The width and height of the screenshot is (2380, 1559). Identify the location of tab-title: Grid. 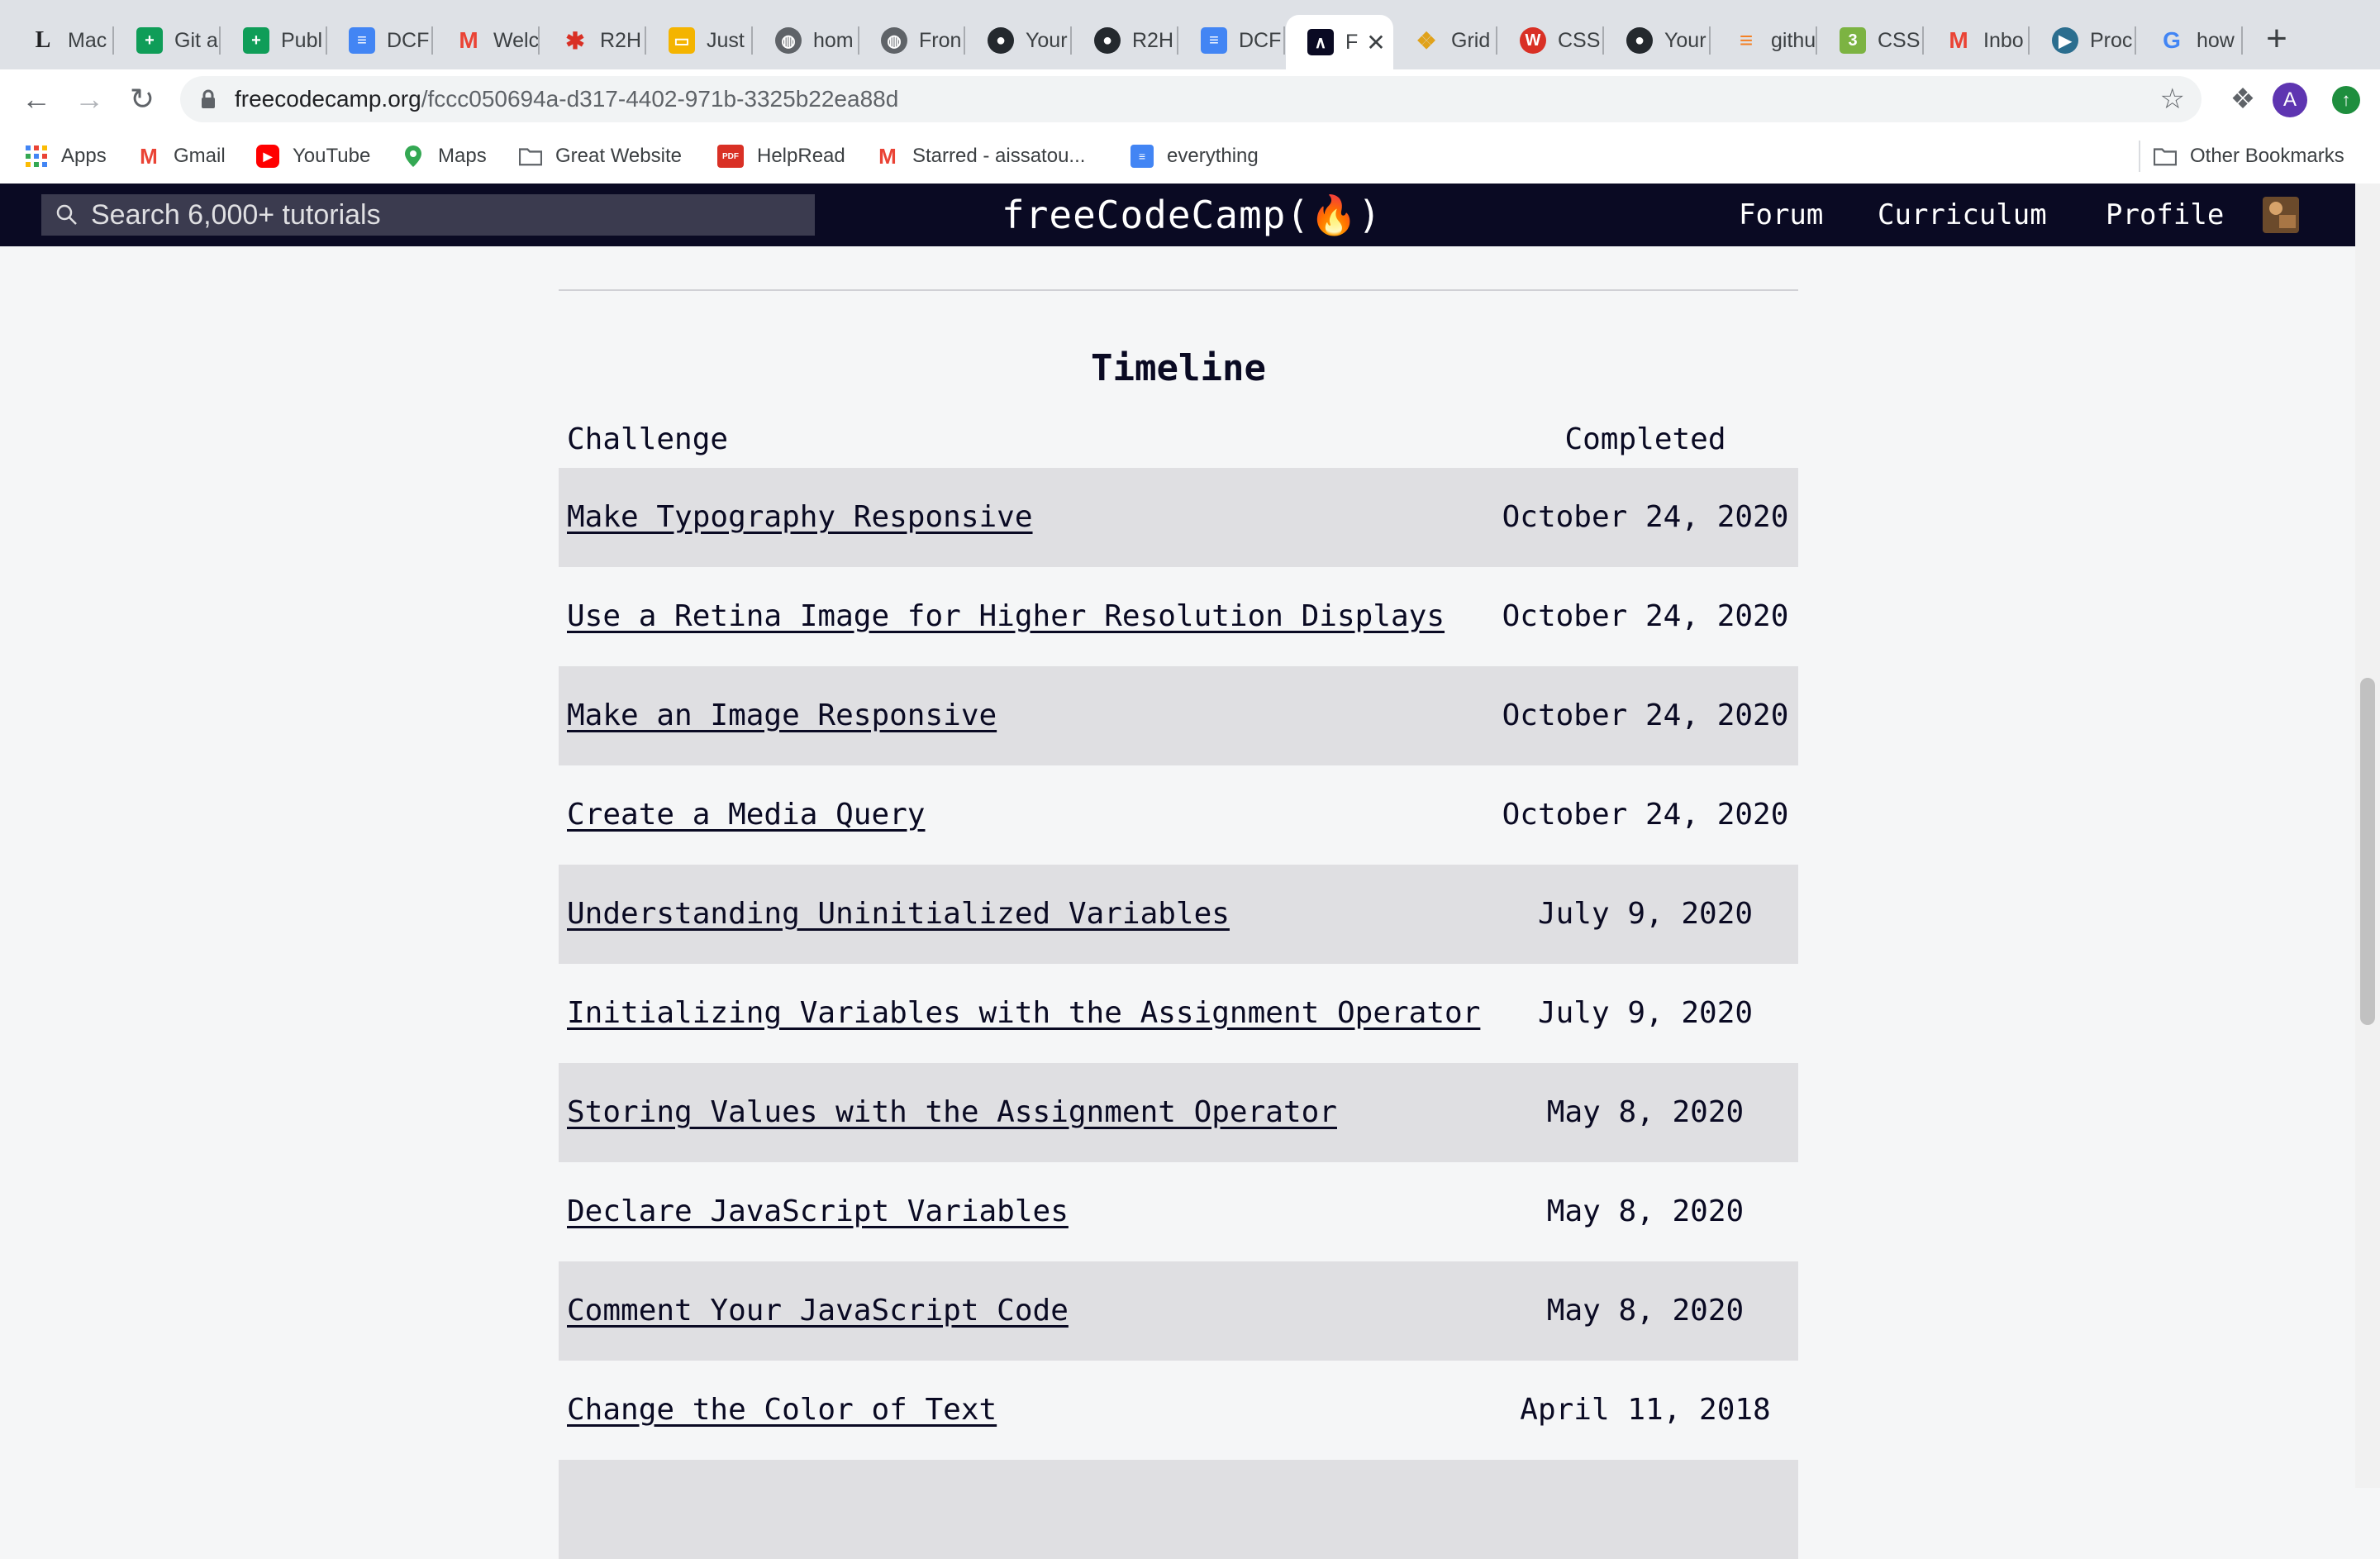
(1471, 40).